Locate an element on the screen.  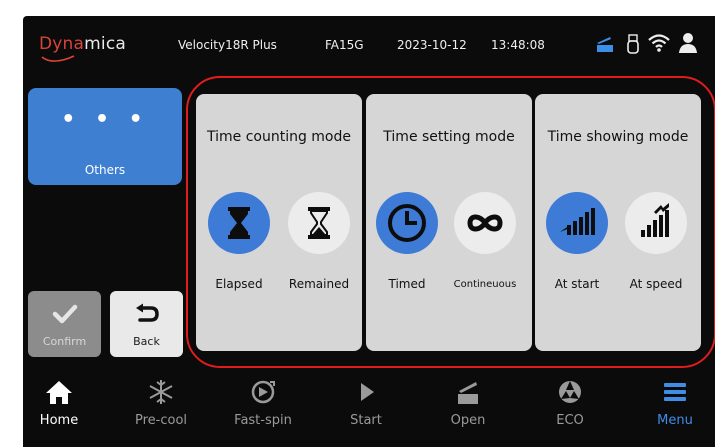
wifi-icon is located at coordinates (659, 43).